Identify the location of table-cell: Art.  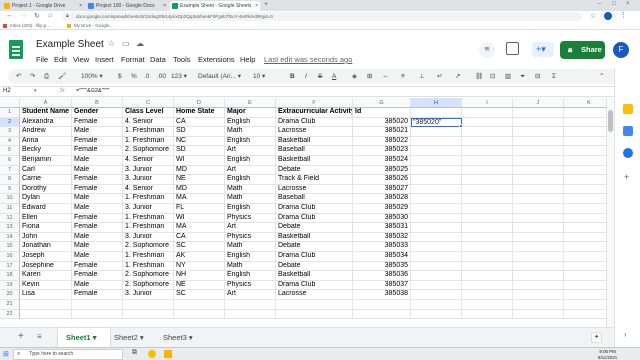
(250, 295).